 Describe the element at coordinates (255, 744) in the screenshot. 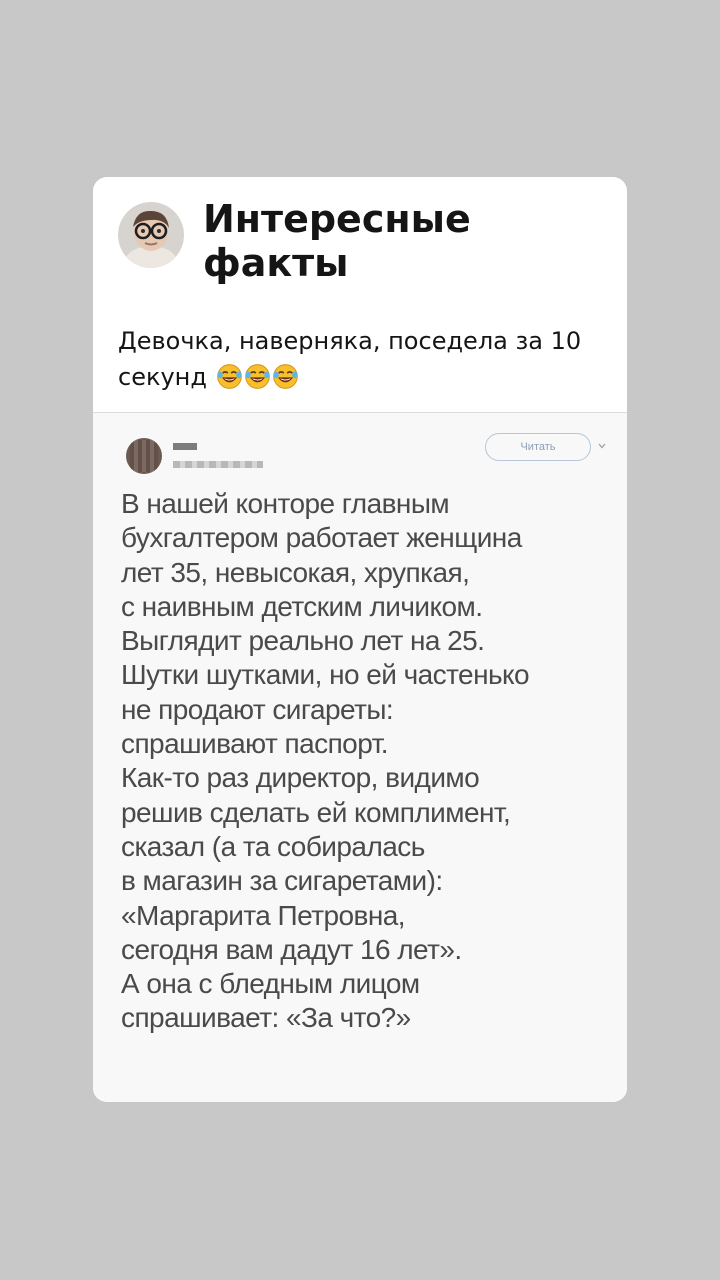

I see `tweet-text-line: спрашивают паспорт.` at that location.